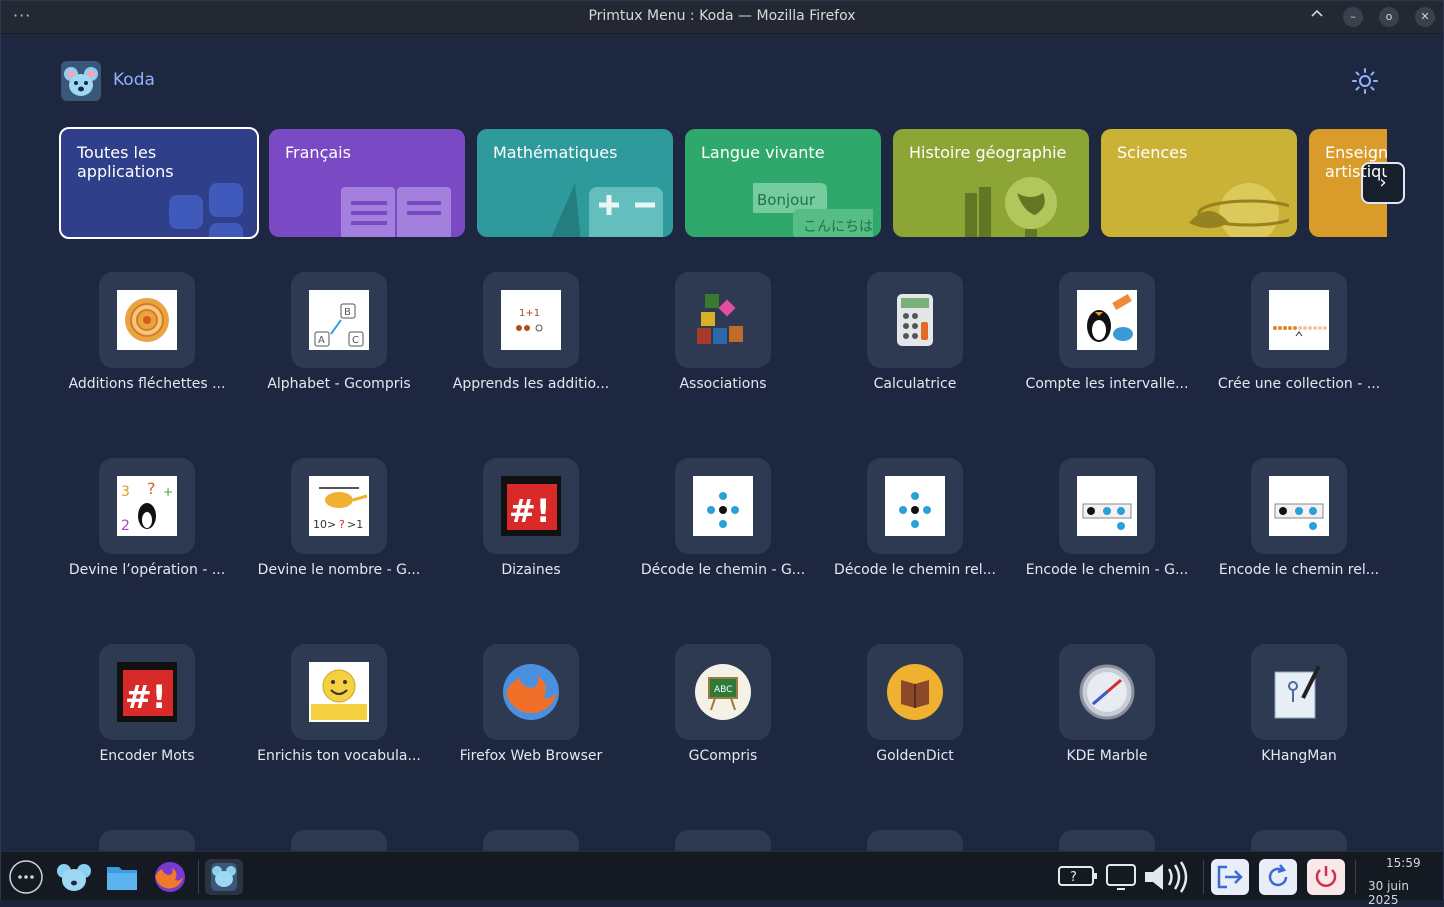 The height and width of the screenshot is (907, 1444). What do you see at coordinates (1405, 893) in the screenshot?
I see `clock-date: 30 juin 2025` at bounding box center [1405, 893].